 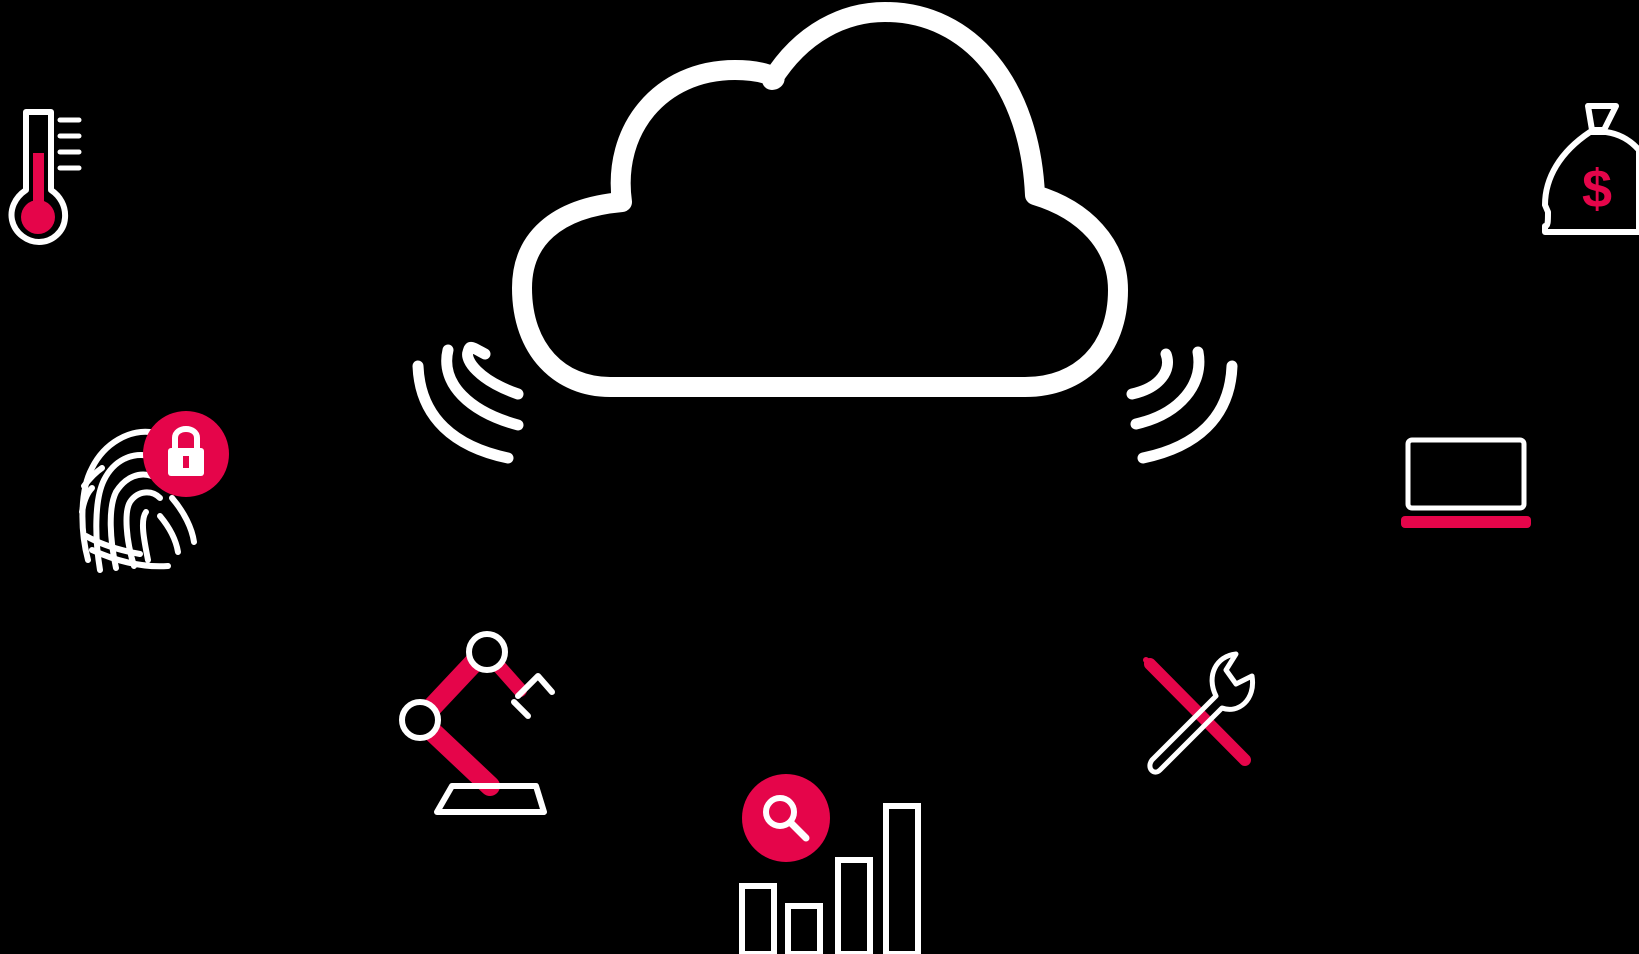 I want to click on thermometer-level, so click(x=38, y=179).